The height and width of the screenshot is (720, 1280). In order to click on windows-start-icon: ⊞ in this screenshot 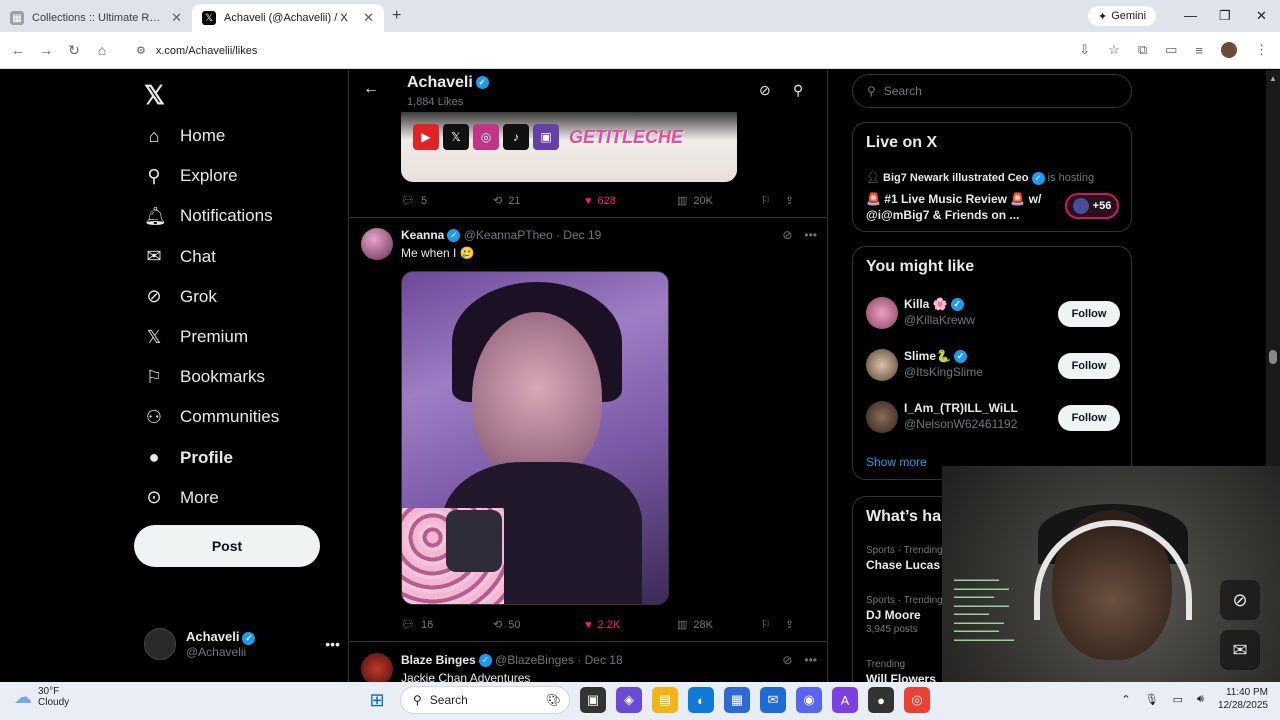, I will do `click(377, 700)`.